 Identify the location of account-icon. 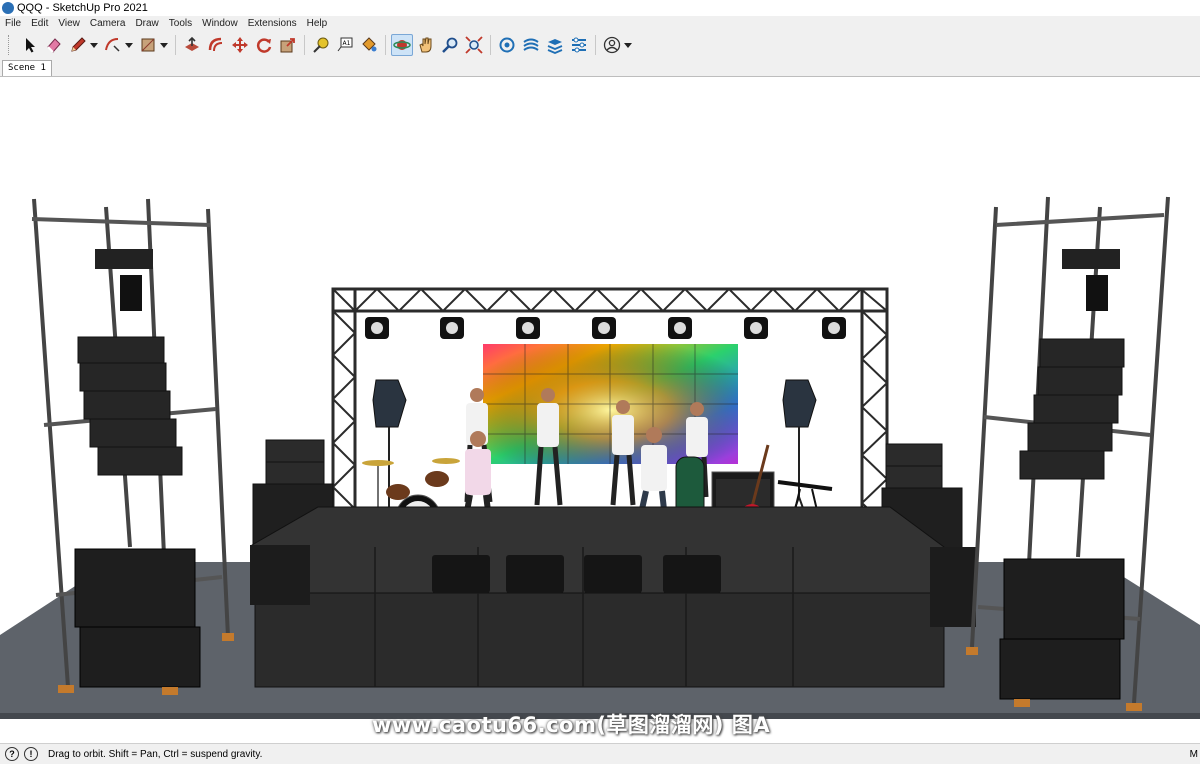
(612, 45).